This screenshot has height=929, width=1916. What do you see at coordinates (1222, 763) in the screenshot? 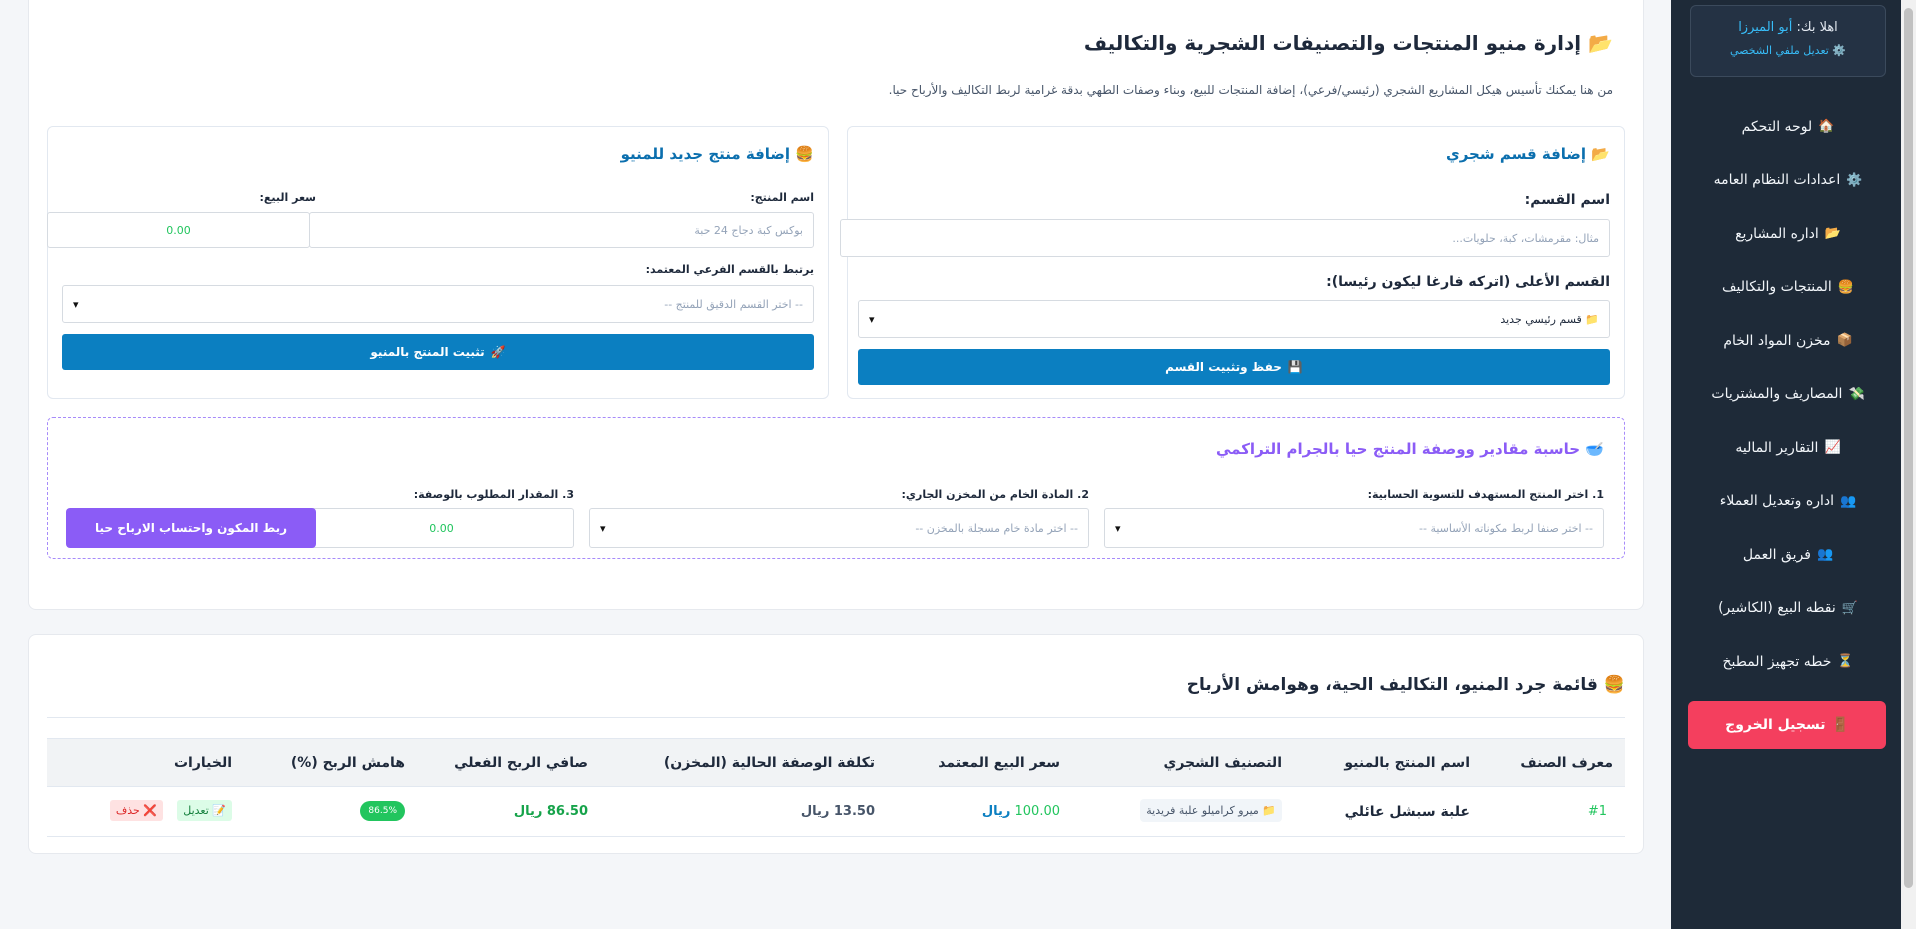
I see `th-category: التصنيف الشجري` at bounding box center [1222, 763].